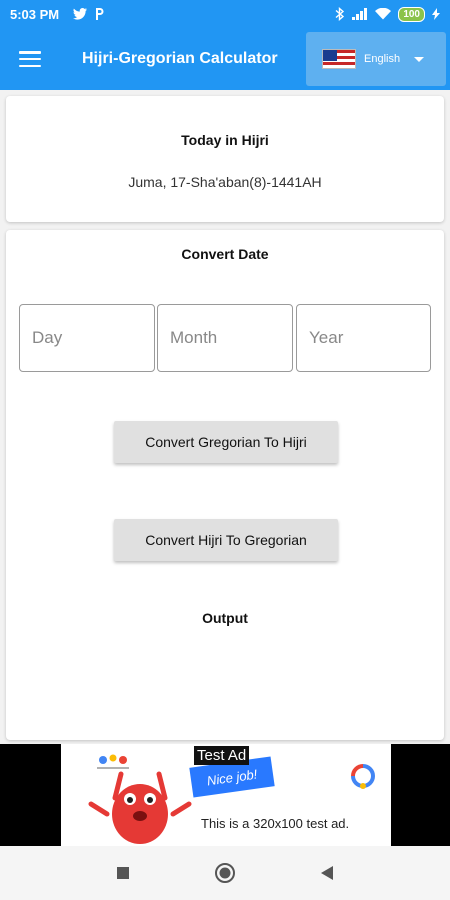 The height and width of the screenshot is (900, 450). I want to click on wifi-icon, so click(383, 14).